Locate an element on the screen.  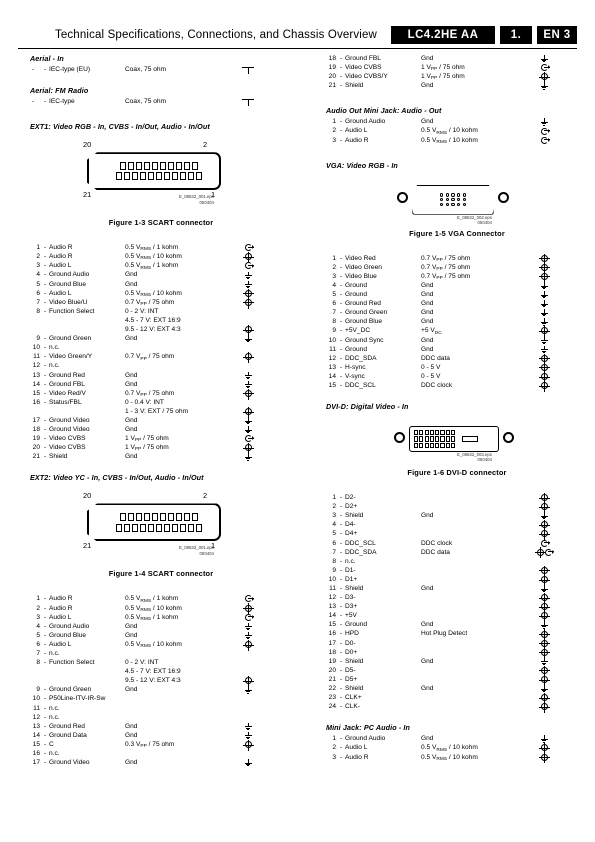
pin-number: 19 is located at coordinates (332, 661).